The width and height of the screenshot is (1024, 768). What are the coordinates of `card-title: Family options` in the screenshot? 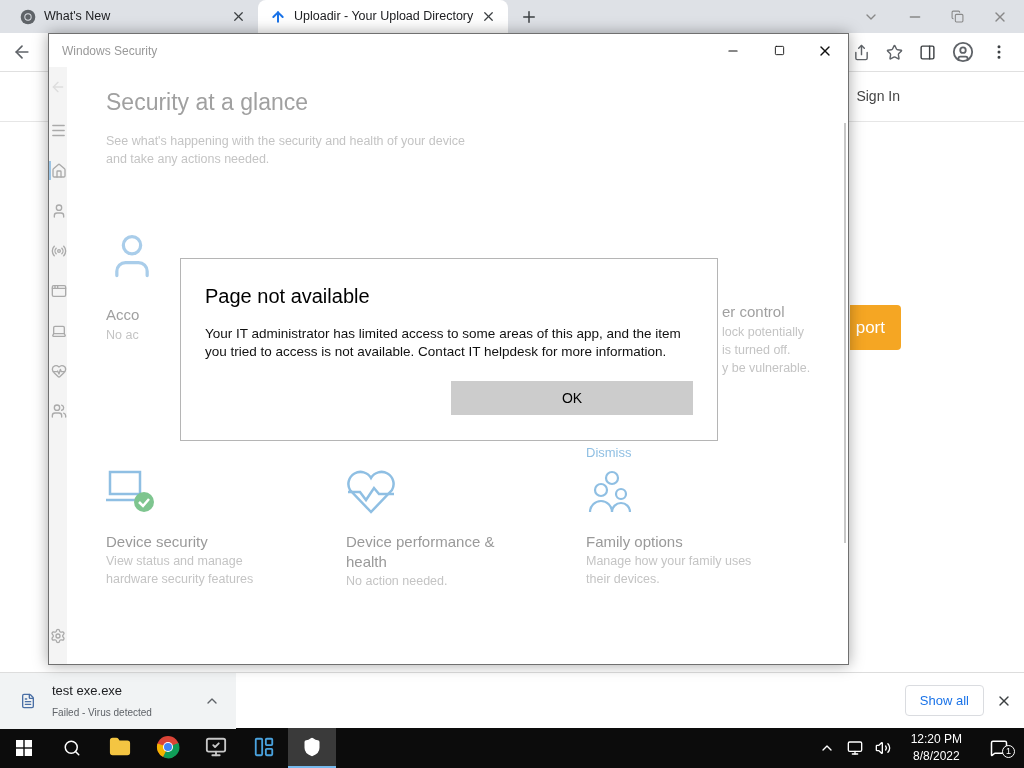 It's located at (635, 541).